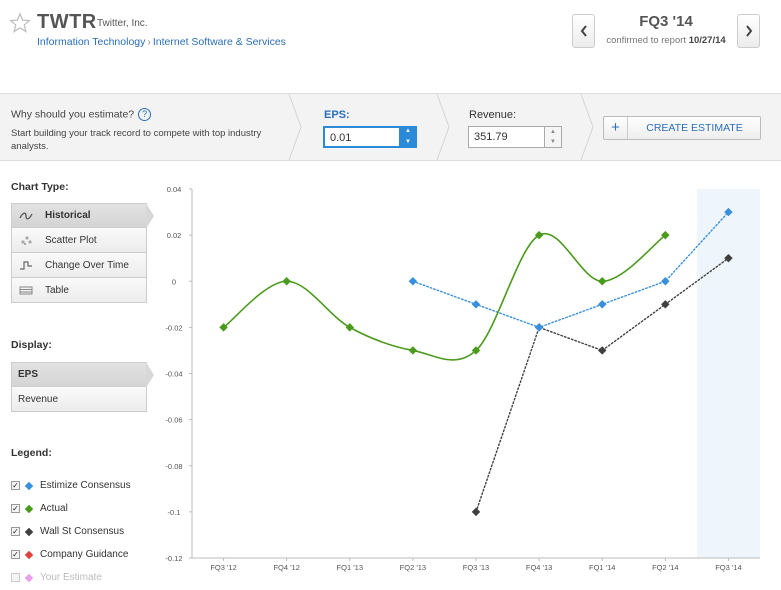  What do you see at coordinates (506, 137) in the screenshot?
I see `revenue-input: 351.79` at bounding box center [506, 137].